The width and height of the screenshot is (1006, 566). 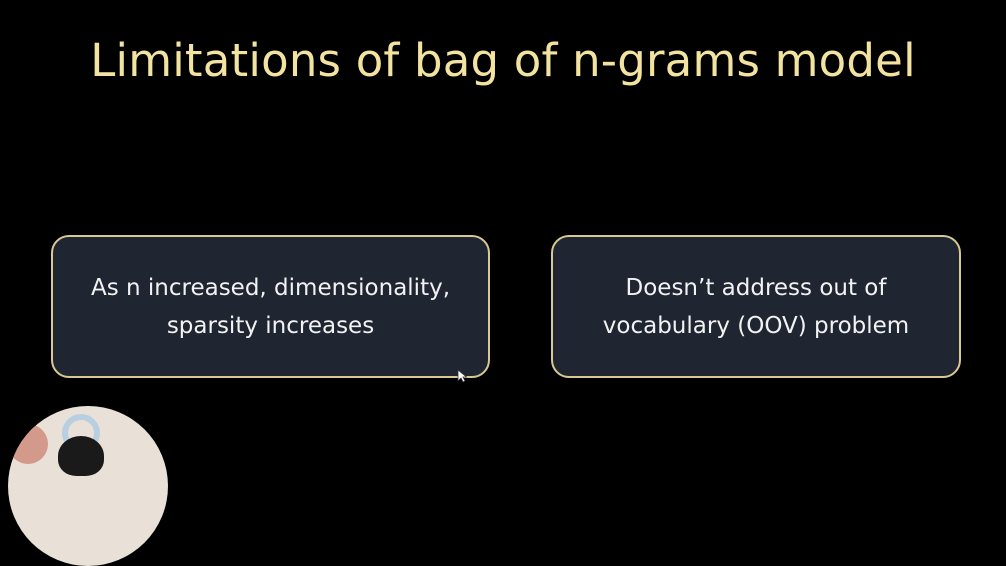 I want to click on mouse-pointer-icon, so click(x=462, y=376).